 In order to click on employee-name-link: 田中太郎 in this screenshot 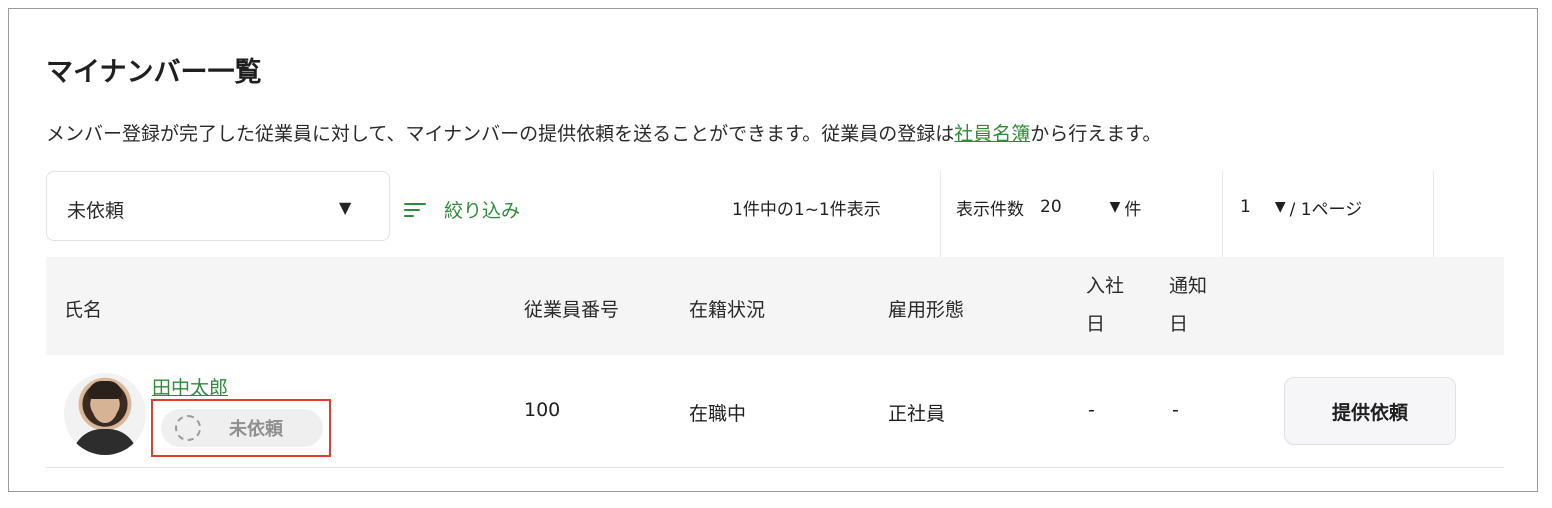, I will do `click(190, 386)`.